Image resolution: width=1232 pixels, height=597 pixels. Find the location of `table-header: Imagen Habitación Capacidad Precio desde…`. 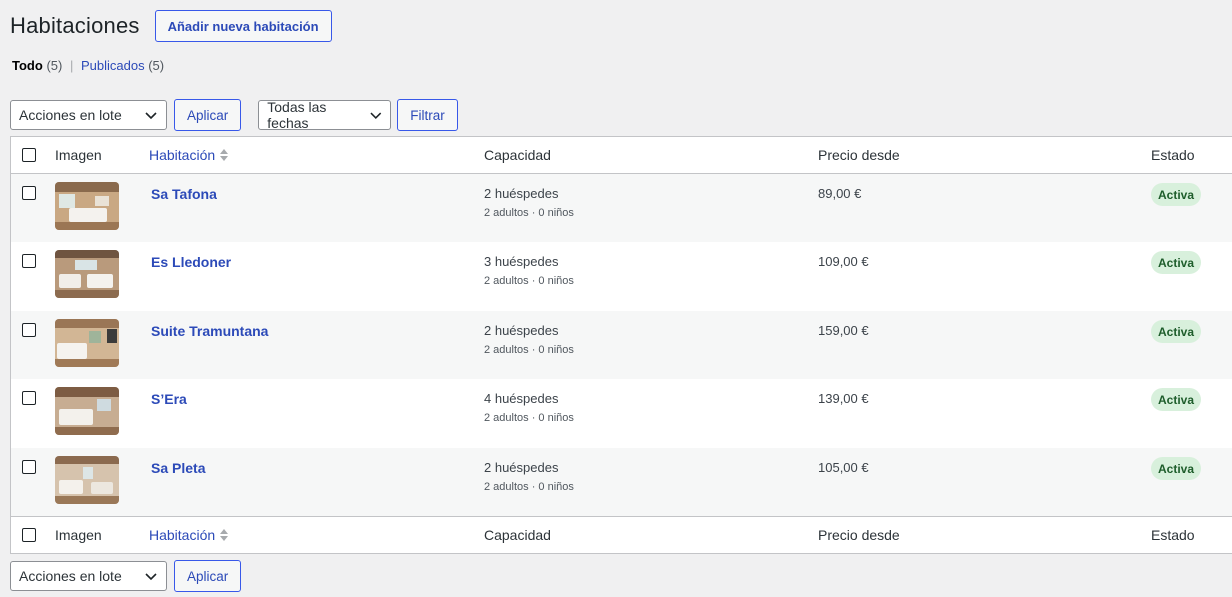

table-header: Imagen Habitación Capacidad Precio desde… is located at coordinates (621, 155).